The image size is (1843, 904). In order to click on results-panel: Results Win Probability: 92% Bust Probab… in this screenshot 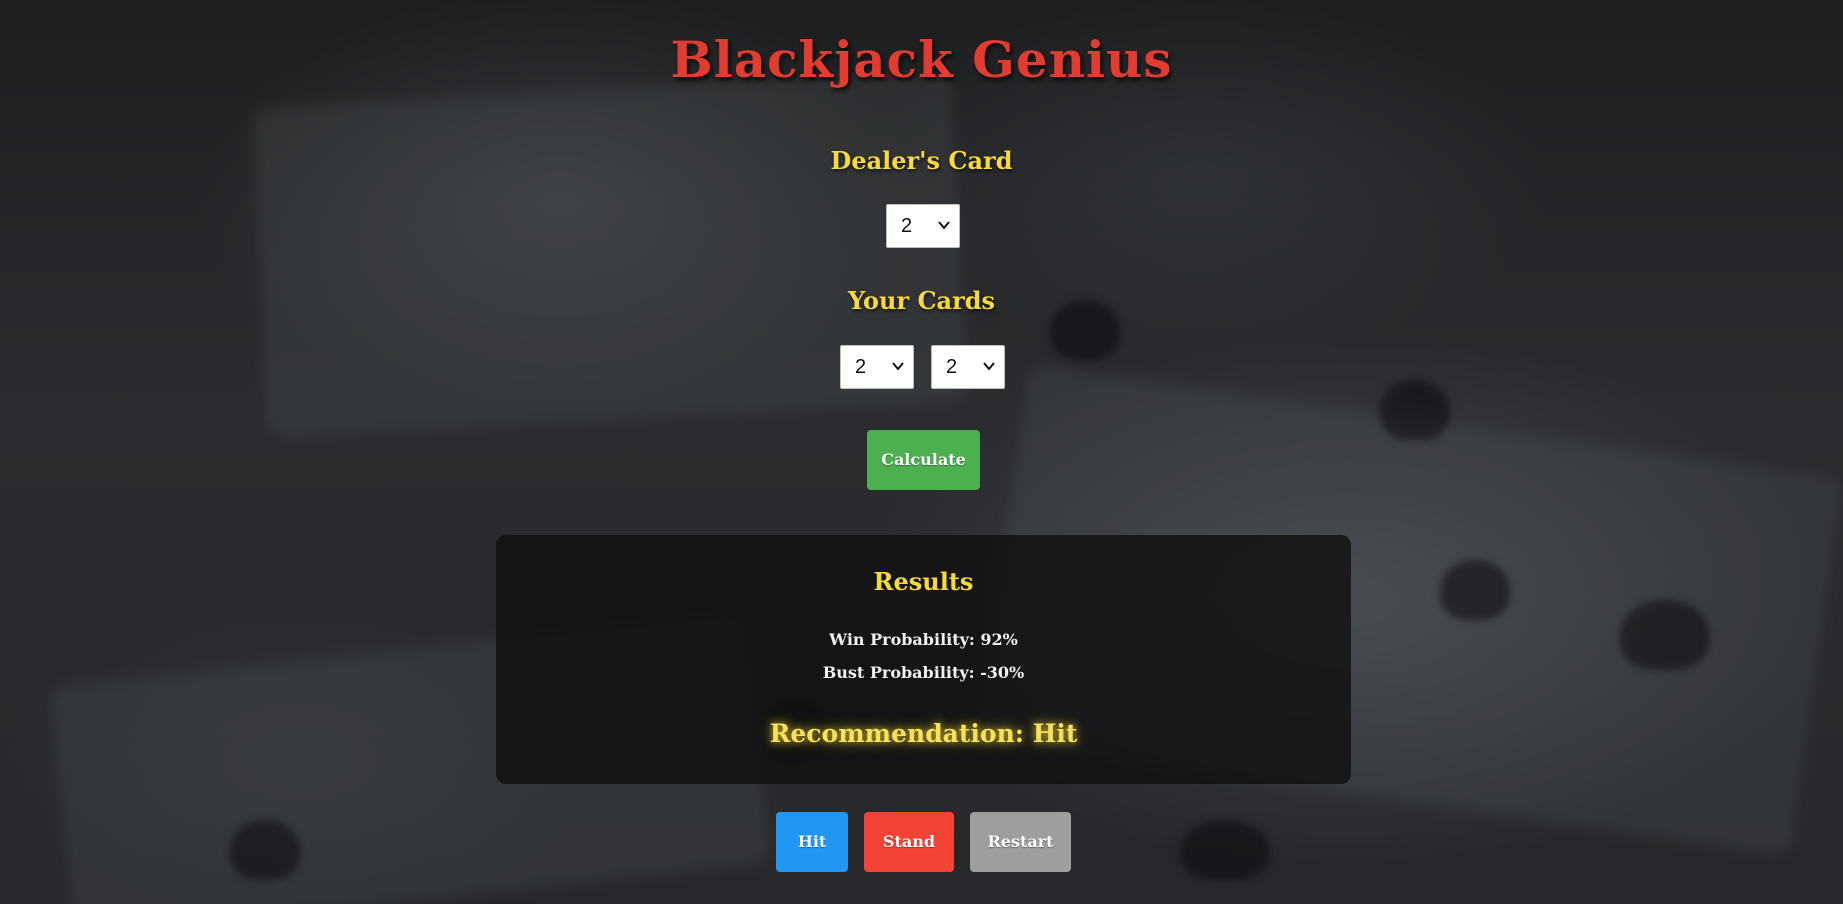, I will do `click(923, 659)`.